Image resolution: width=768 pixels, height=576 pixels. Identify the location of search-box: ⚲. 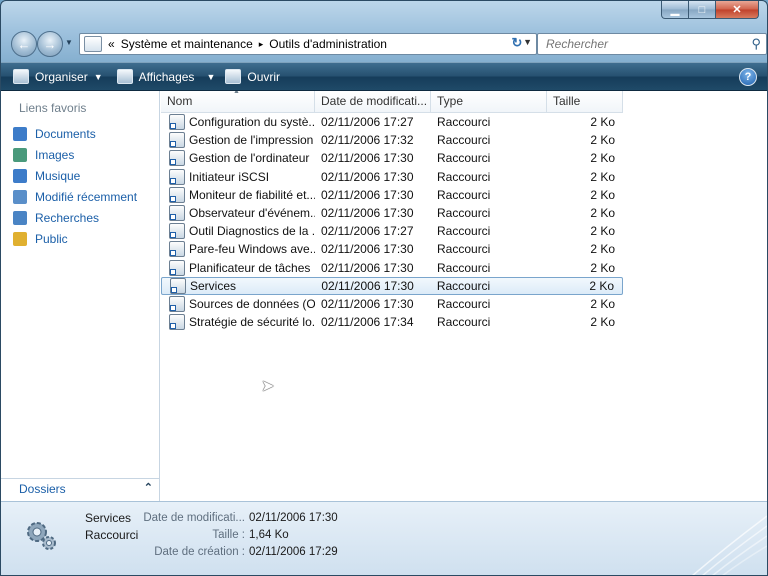
(652, 44).